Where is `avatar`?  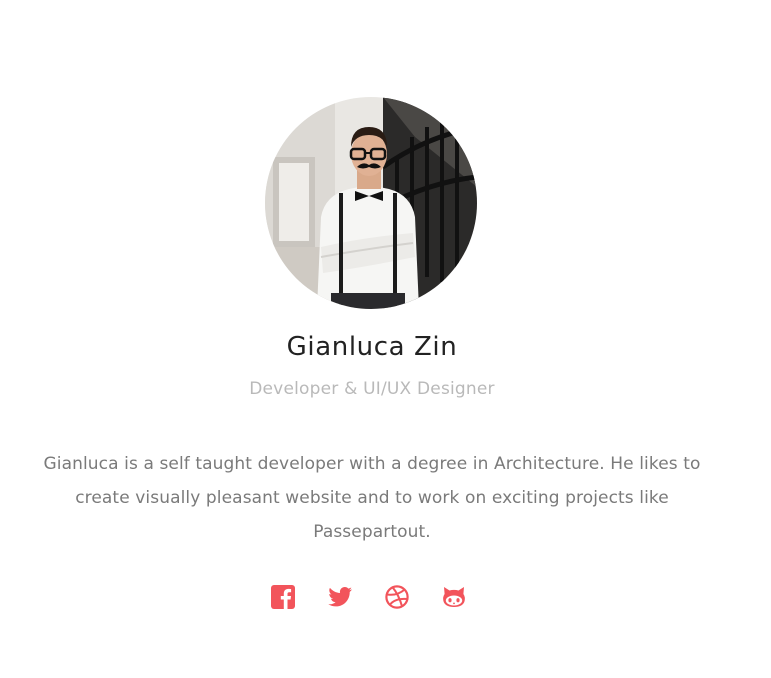
avatar is located at coordinates (371, 203).